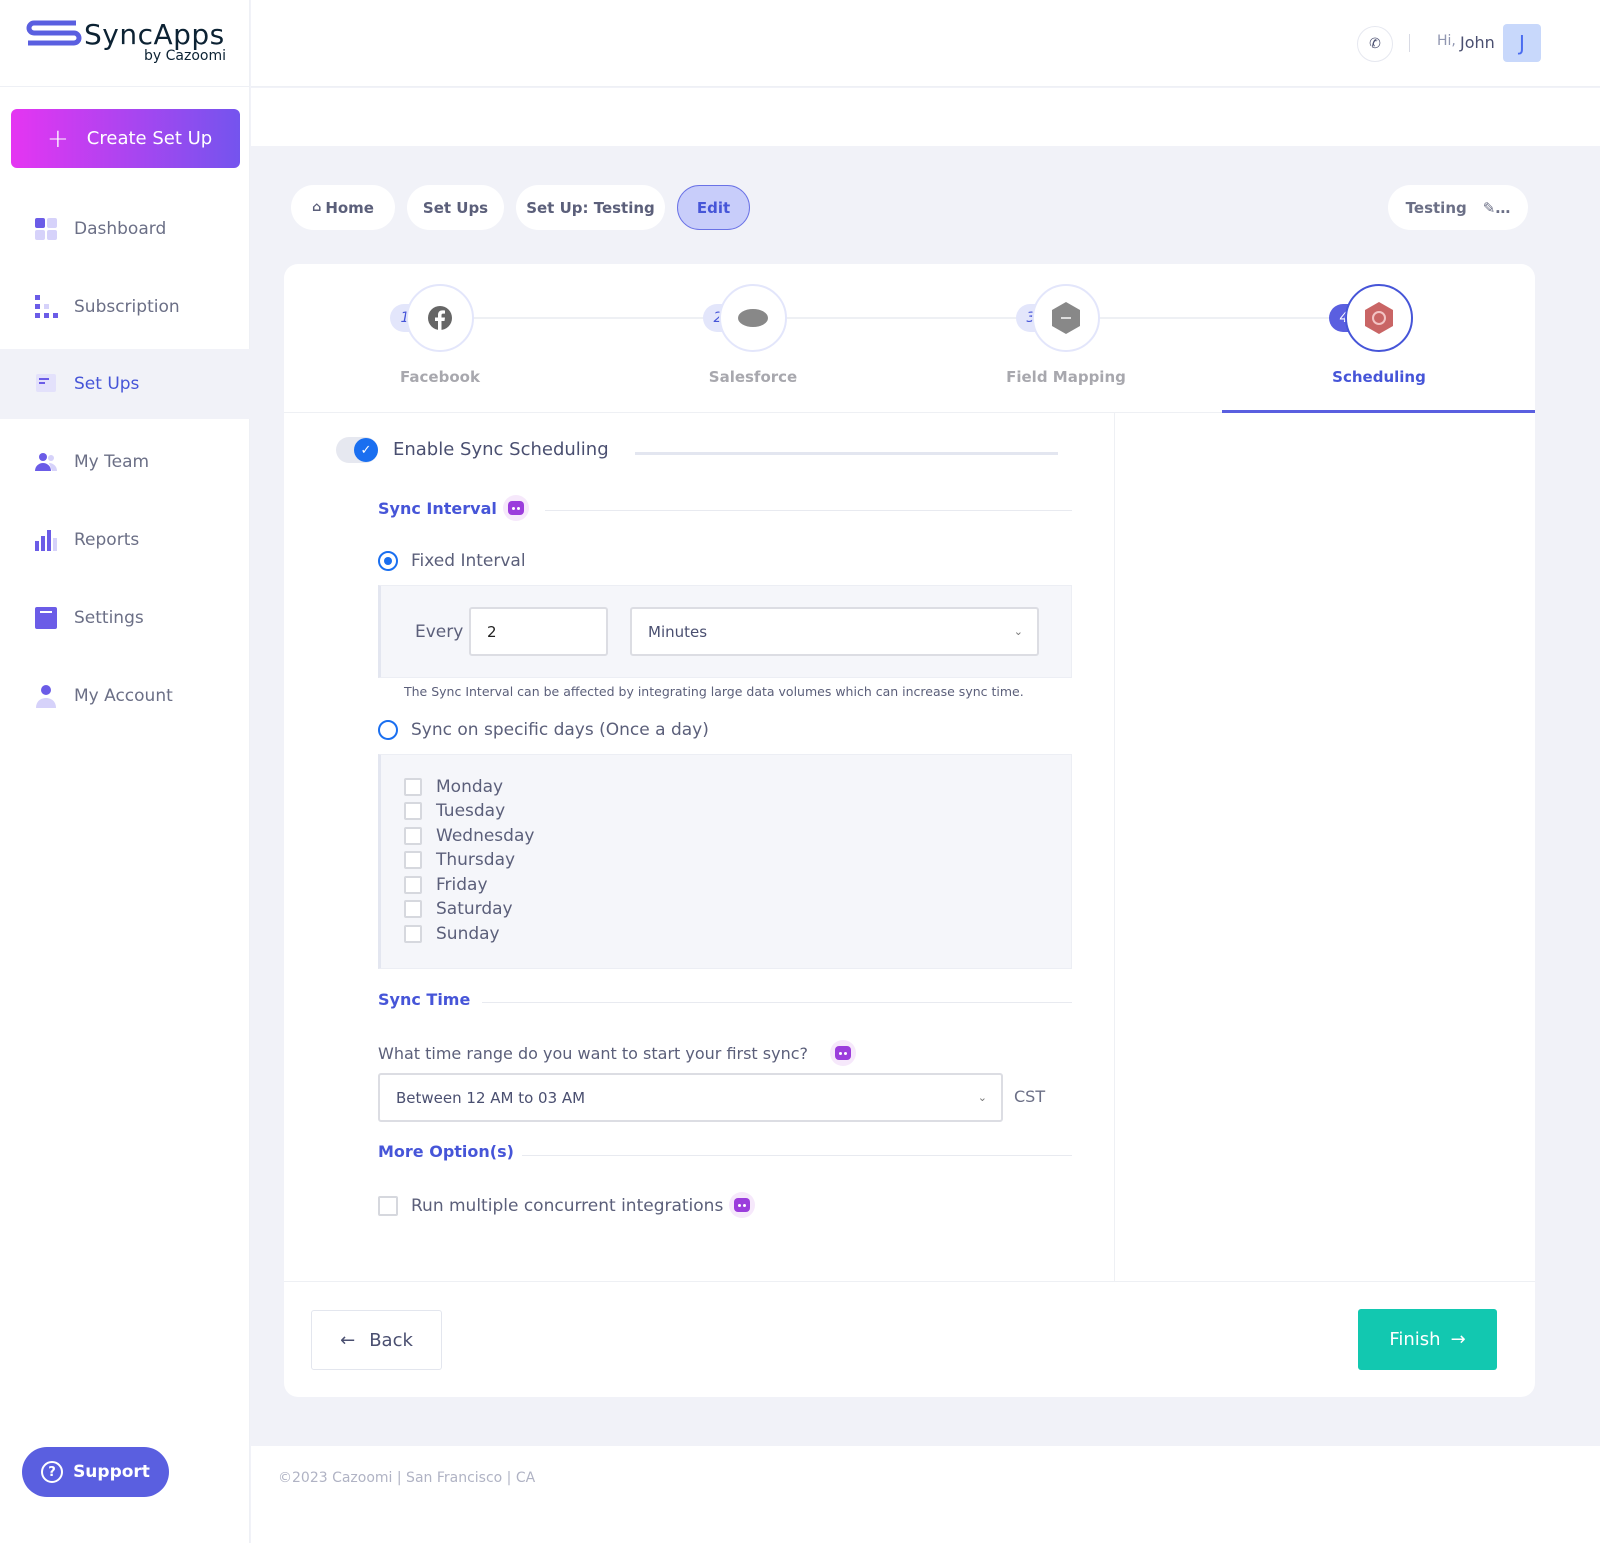 Image resolution: width=1600 pixels, height=1543 pixels. What do you see at coordinates (376, 1340) in the screenshot?
I see `back-button: ← Back` at bounding box center [376, 1340].